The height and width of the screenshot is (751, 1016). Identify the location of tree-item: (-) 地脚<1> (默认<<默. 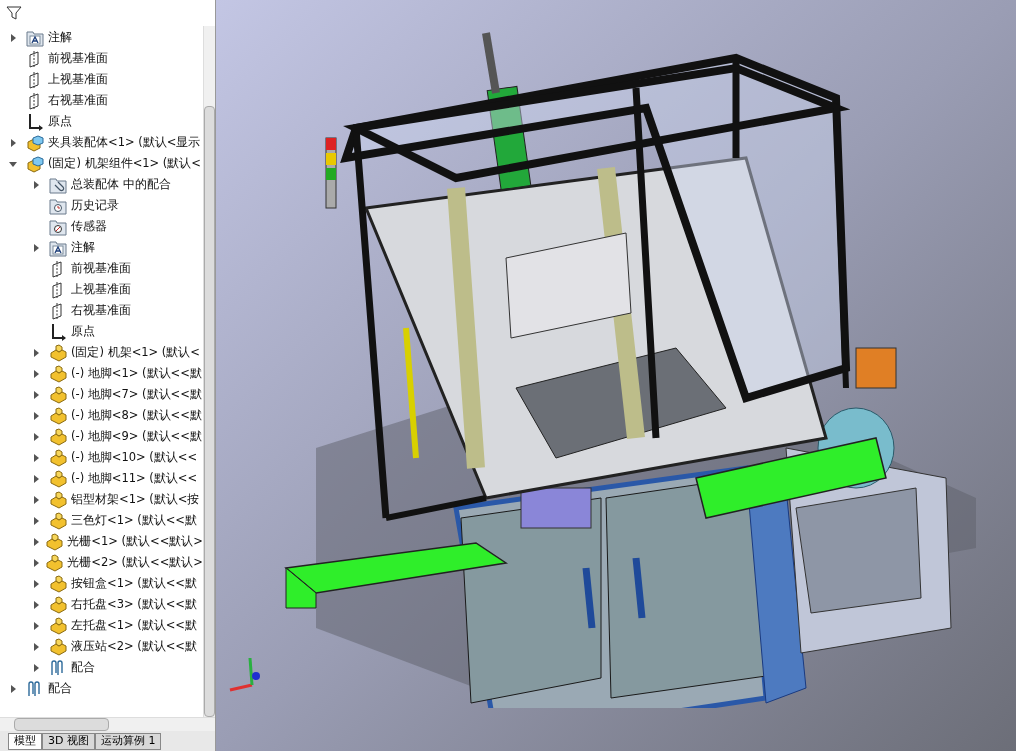
(136, 373).